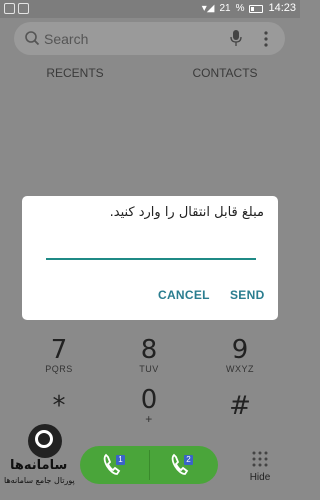  What do you see at coordinates (59, 350) in the screenshot?
I see `key-digit: 7` at bounding box center [59, 350].